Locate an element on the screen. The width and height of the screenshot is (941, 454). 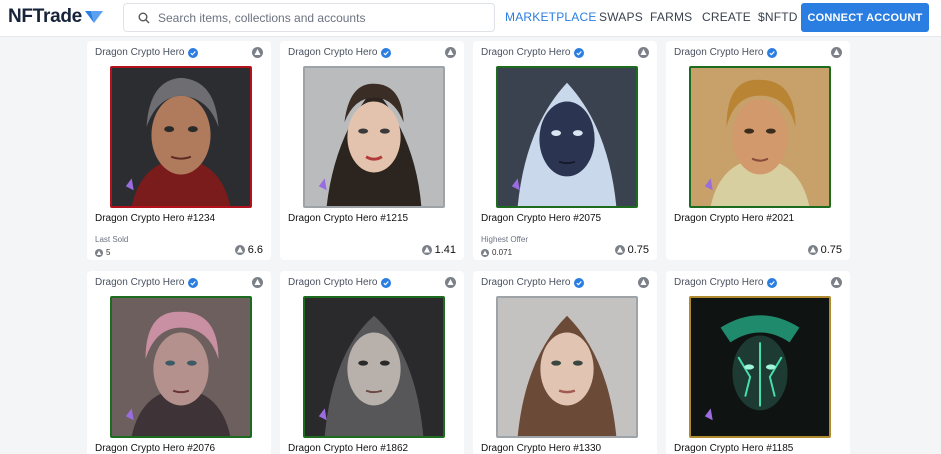
price: 6.6 is located at coordinates (248, 250).